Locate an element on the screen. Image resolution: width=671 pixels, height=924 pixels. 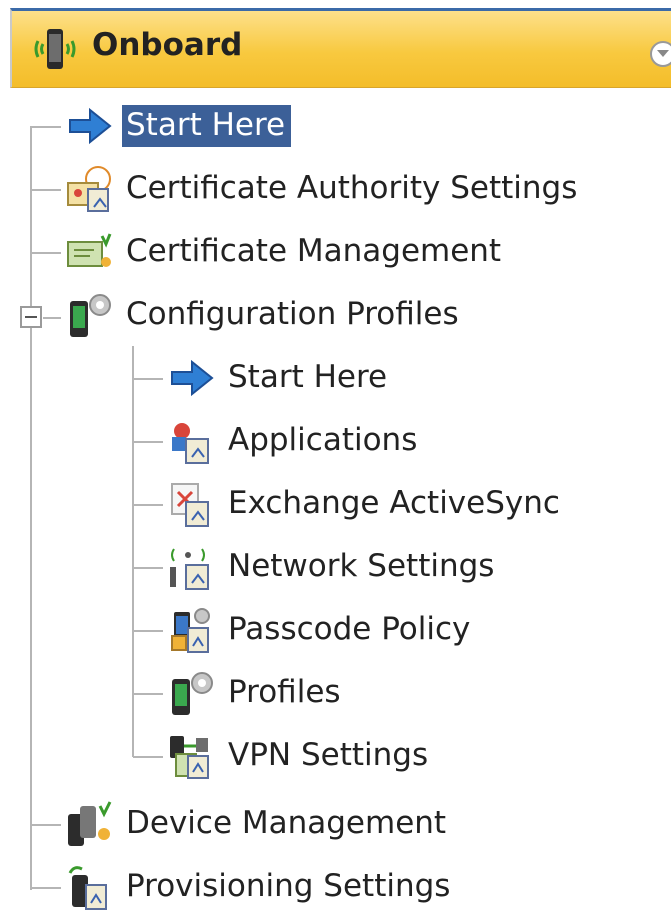
tree-item-configuration-profiles: Configuration Profiles is located at coordinates (264, 315).